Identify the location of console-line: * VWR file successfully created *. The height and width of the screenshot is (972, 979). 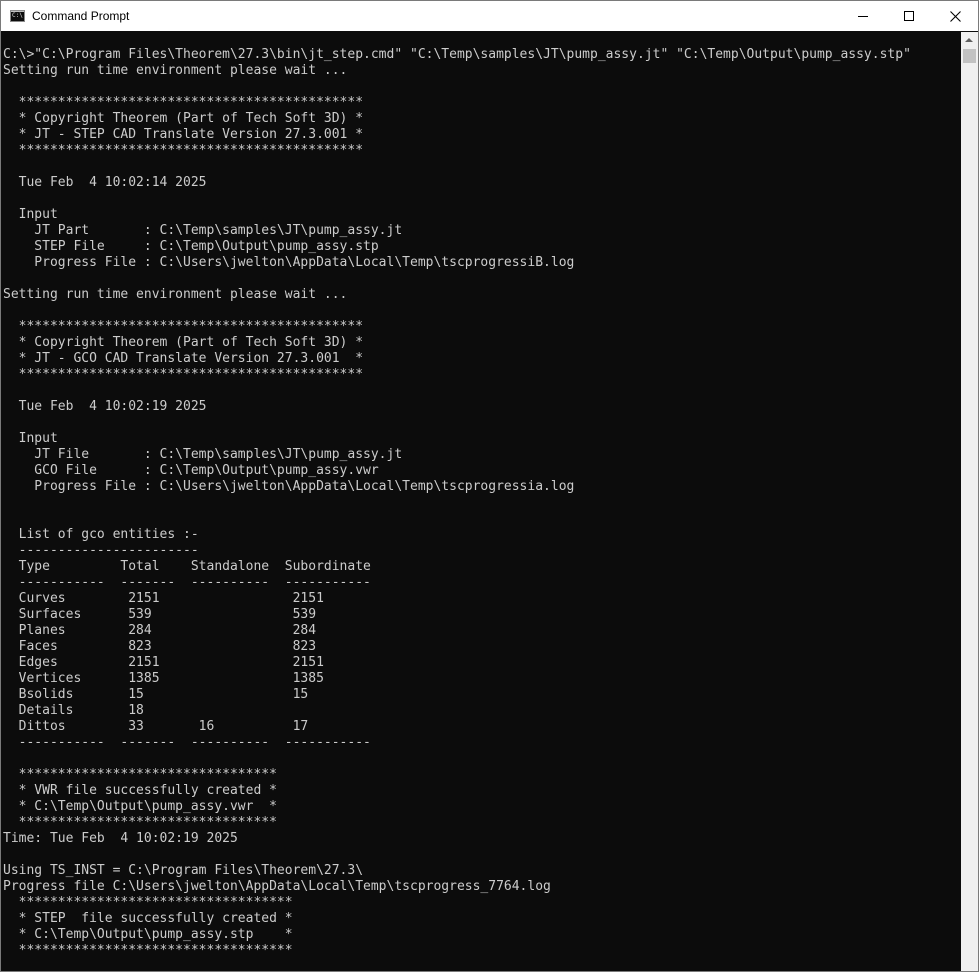
(140, 790).